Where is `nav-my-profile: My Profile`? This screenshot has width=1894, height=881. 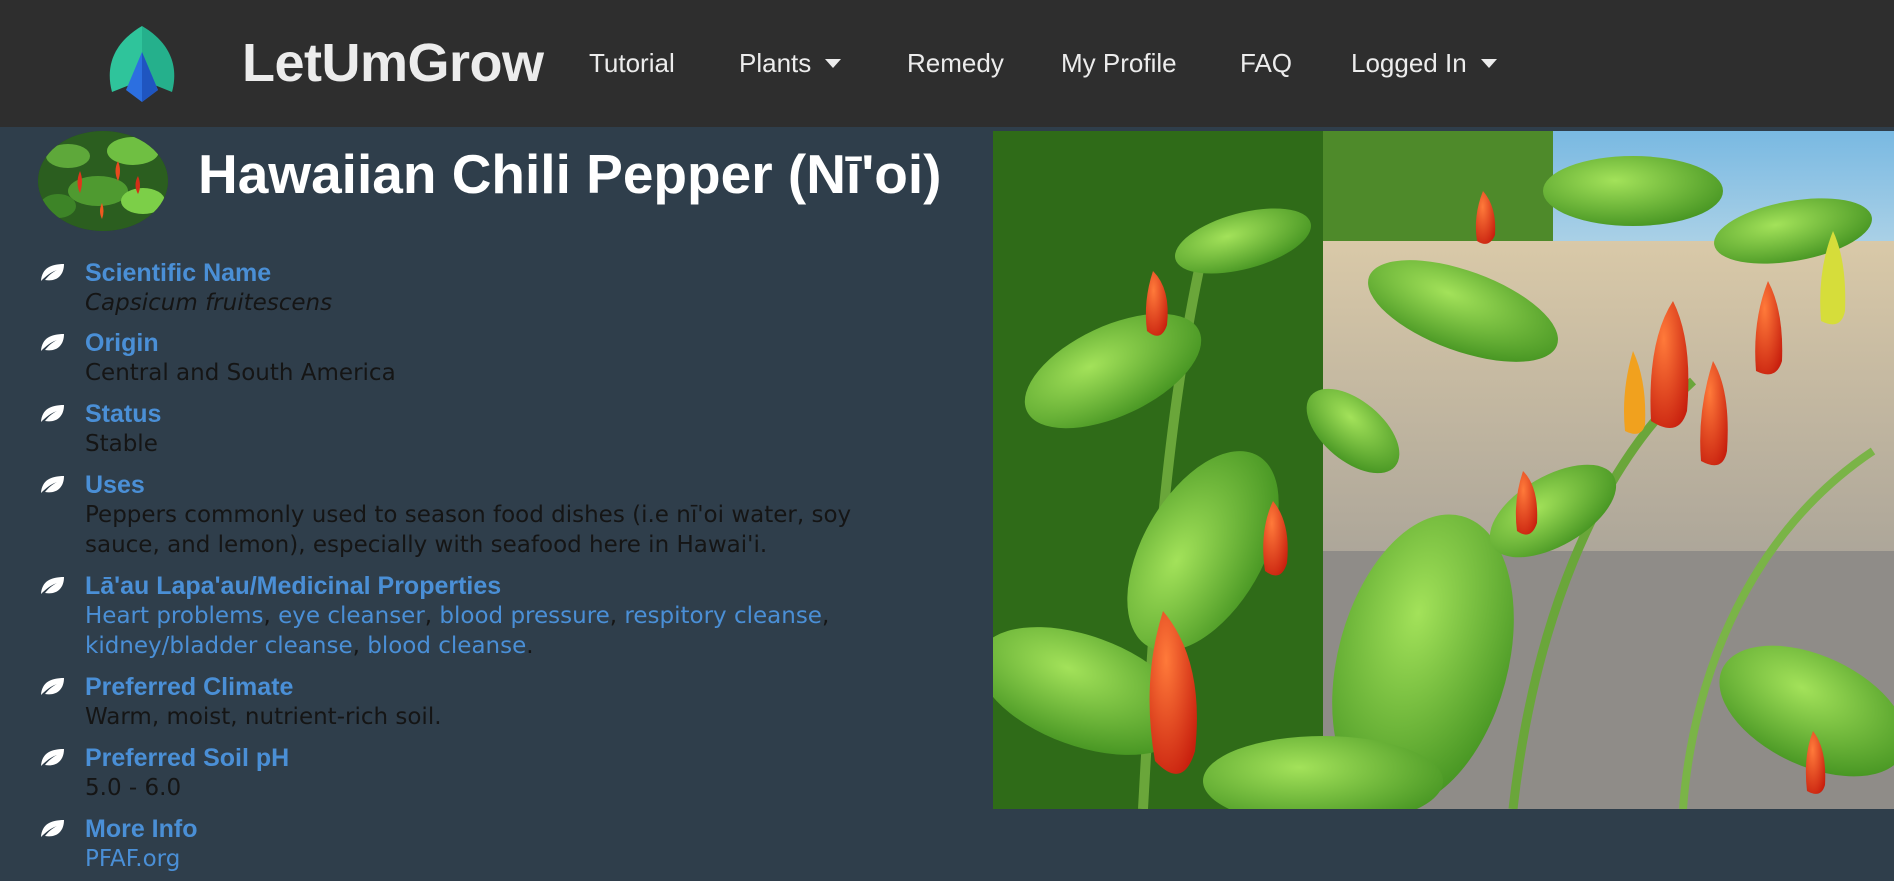 nav-my-profile: My Profile is located at coordinates (1119, 63).